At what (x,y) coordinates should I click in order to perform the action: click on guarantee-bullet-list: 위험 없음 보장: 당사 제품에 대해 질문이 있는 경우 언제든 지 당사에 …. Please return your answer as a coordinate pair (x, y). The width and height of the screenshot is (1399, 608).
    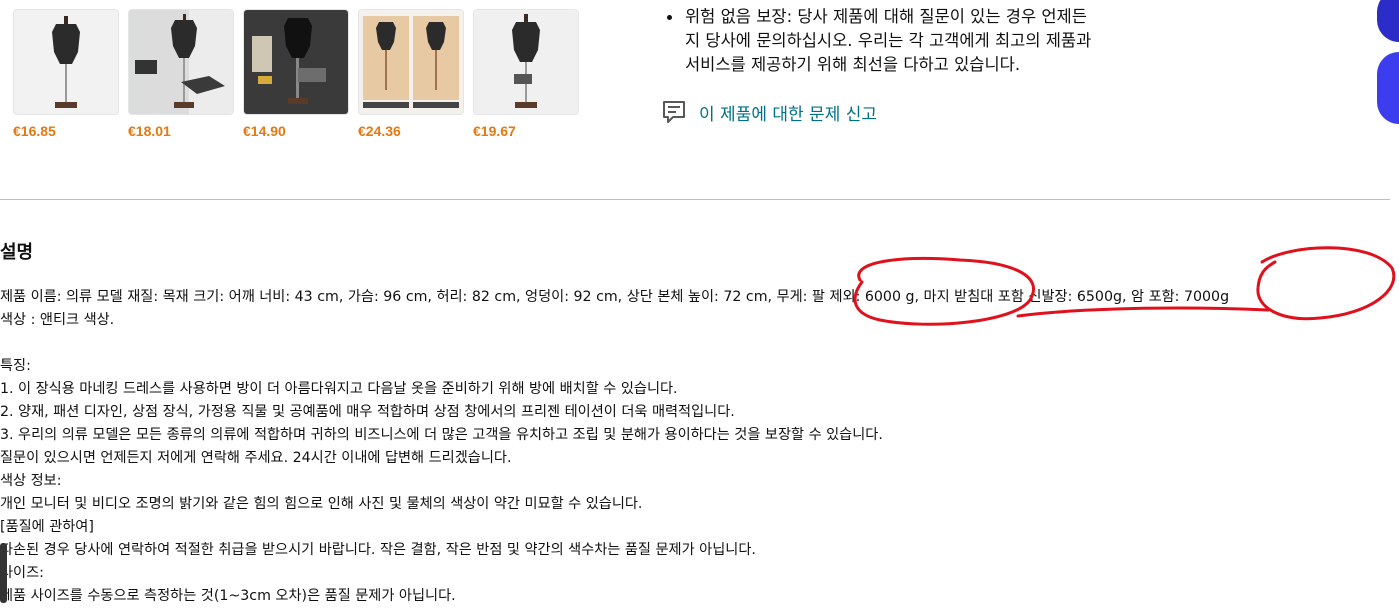
    Looking at the image, I should click on (912, 41).